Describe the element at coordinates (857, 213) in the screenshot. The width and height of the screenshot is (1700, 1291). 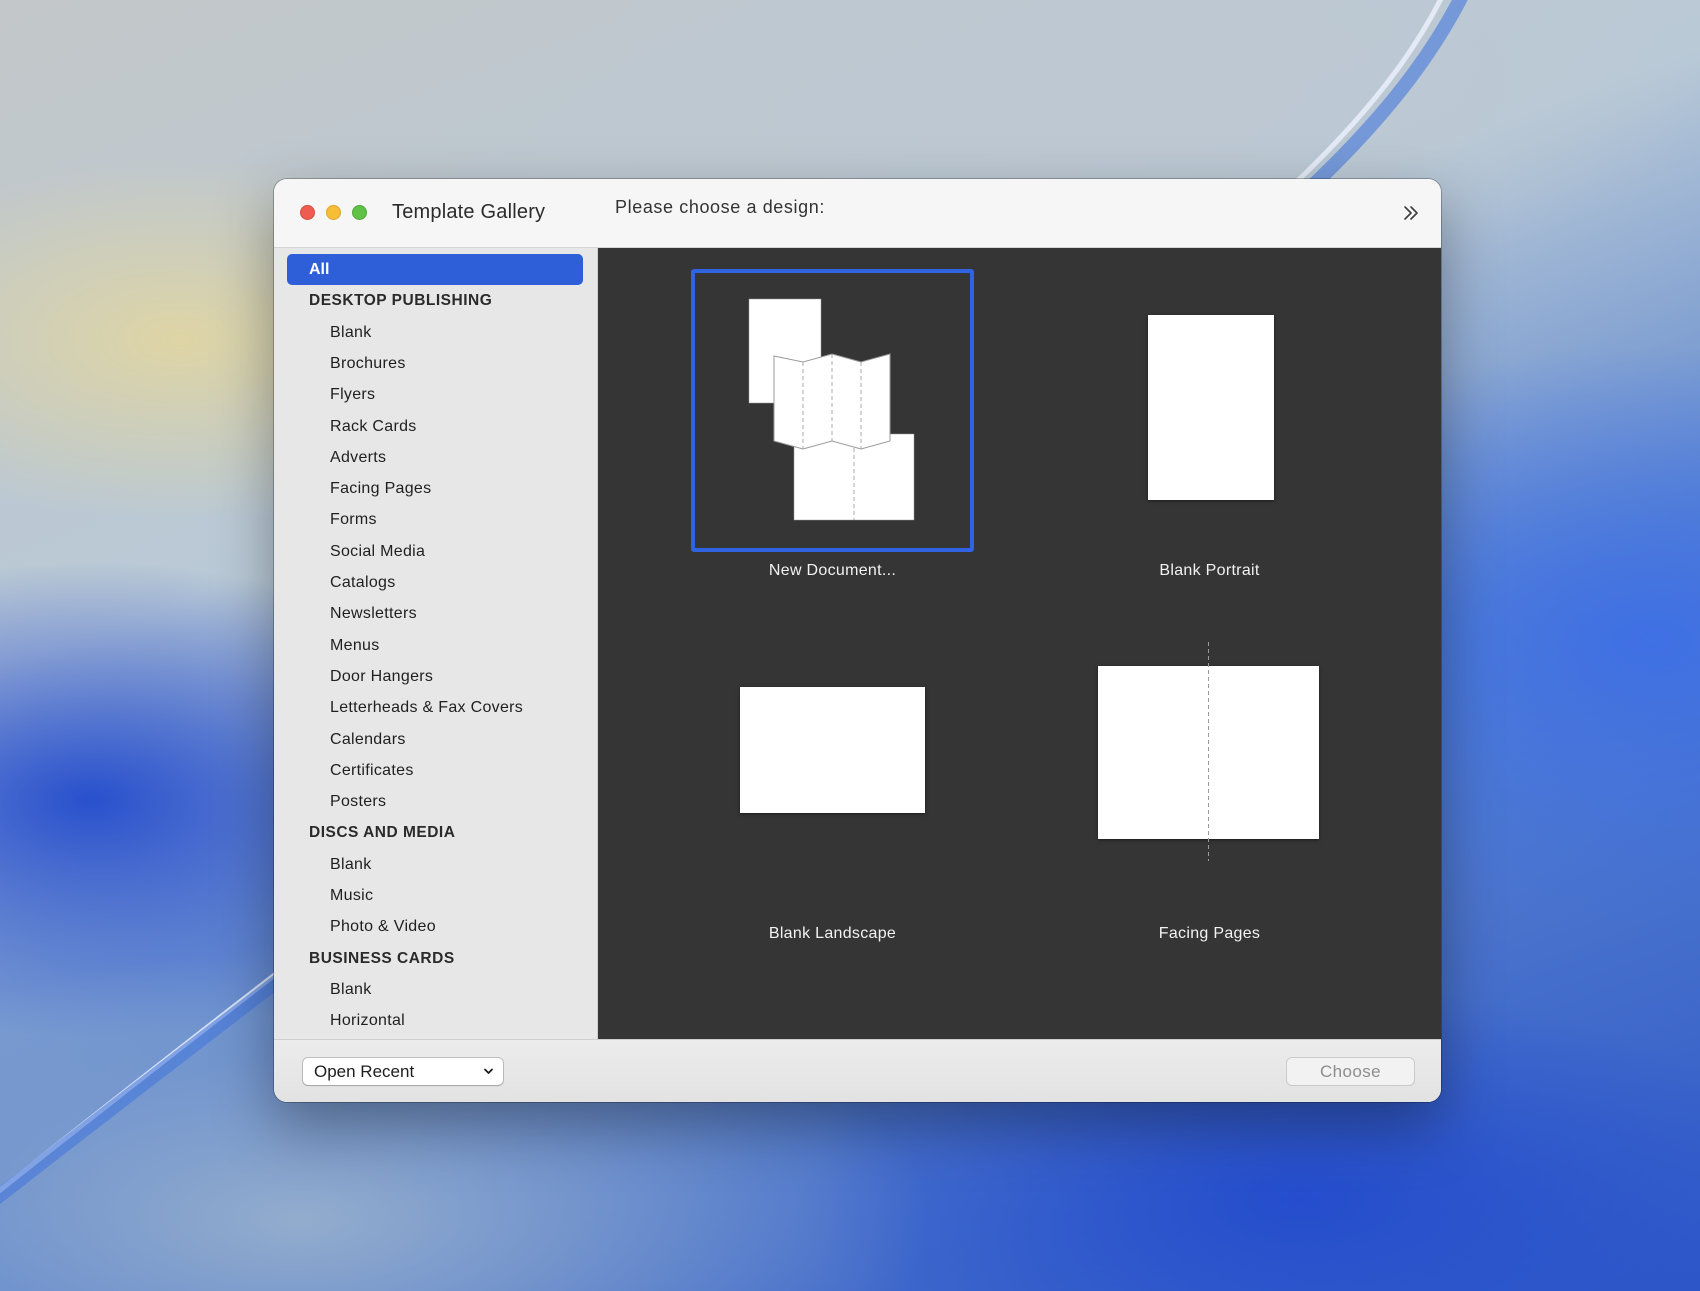
I see `title-bar: Template Gallery Please choose a design:` at that location.